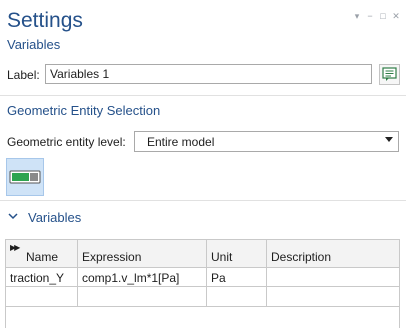 This screenshot has width=406, height=329. What do you see at coordinates (42, 296) in the screenshot?
I see `cell-name` at bounding box center [42, 296].